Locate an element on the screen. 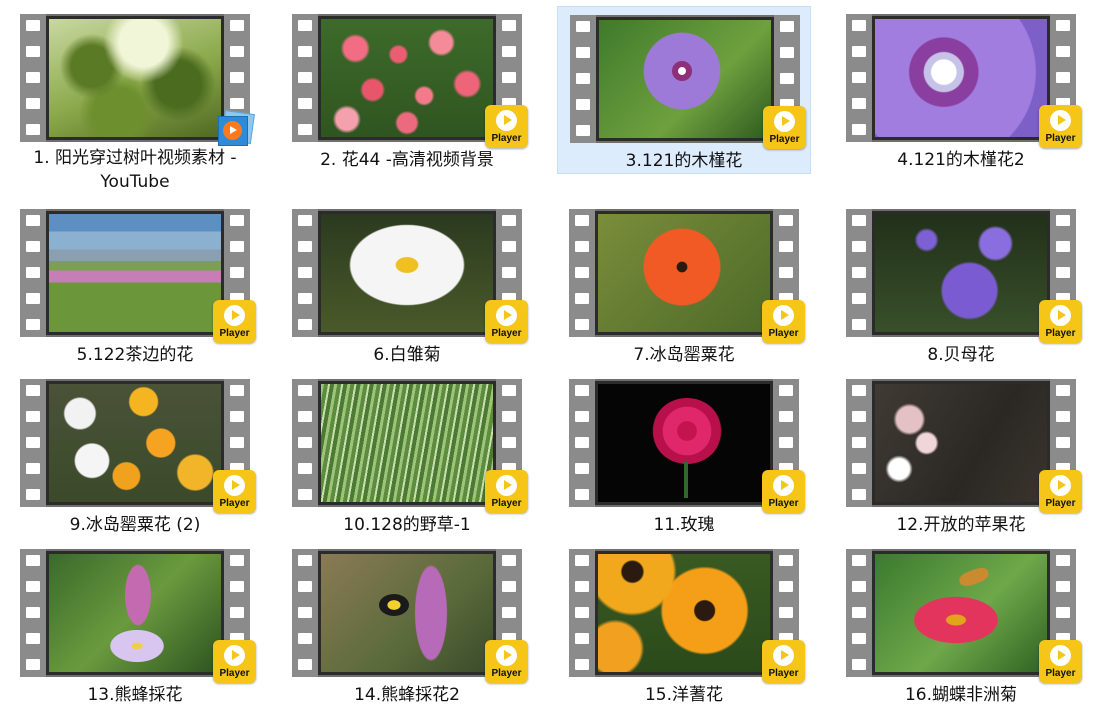 The height and width of the screenshot is (715, 1097). video-item: Player 3.121的木槿花 is located at coordinates (684, 90).